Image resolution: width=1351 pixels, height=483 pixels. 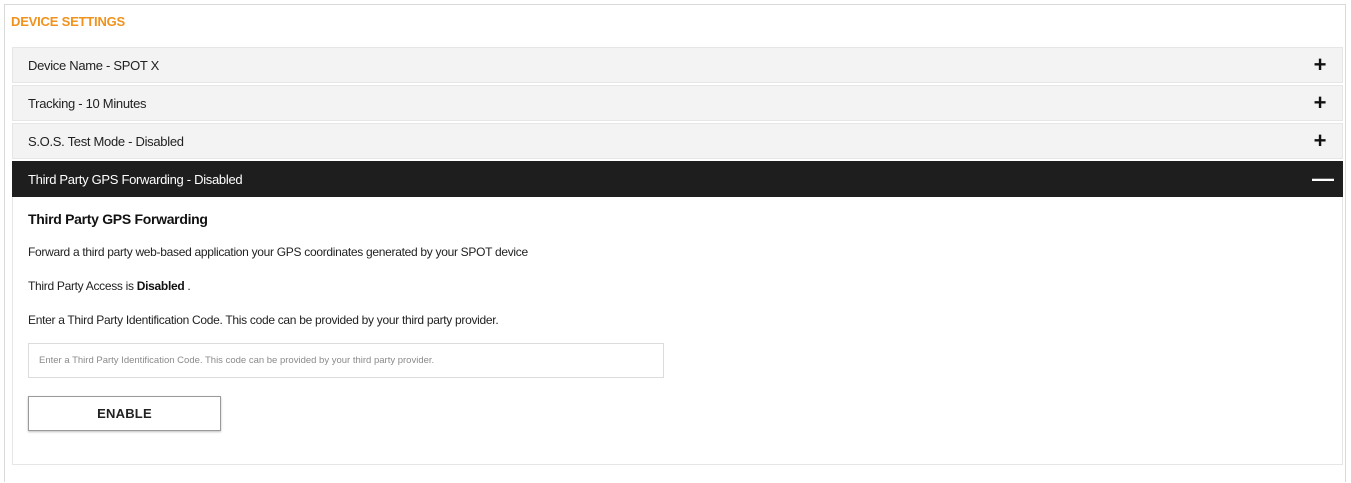 What do you see at coordinates (106, 141) in the screenshot?
I see `accordion-item-label: S.O.S. Test Mode - Disabled` at bounding box center [106, 141].